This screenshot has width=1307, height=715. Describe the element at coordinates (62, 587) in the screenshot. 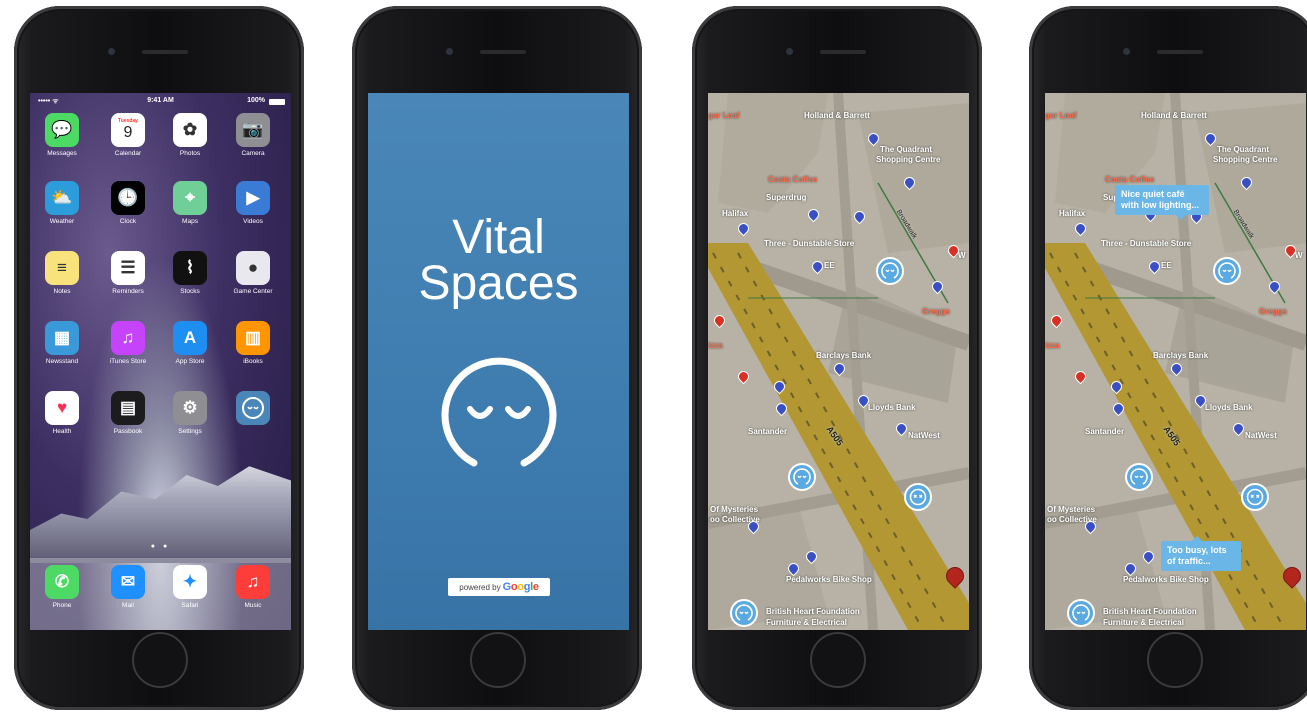

I see `dock-app-phone: ✆ Phone` at that location.